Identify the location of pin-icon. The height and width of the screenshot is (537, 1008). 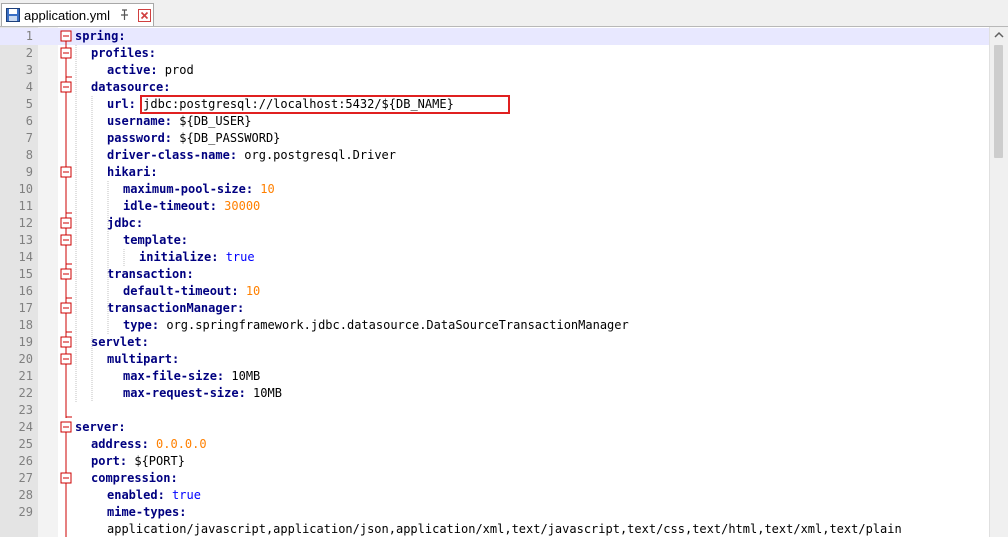
(124, 15).